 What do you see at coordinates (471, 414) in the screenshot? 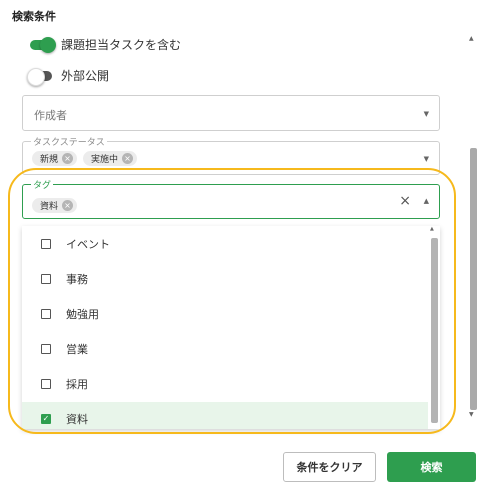
I see `scroll-down-icon: ▼` at bounding box center [471, 414].